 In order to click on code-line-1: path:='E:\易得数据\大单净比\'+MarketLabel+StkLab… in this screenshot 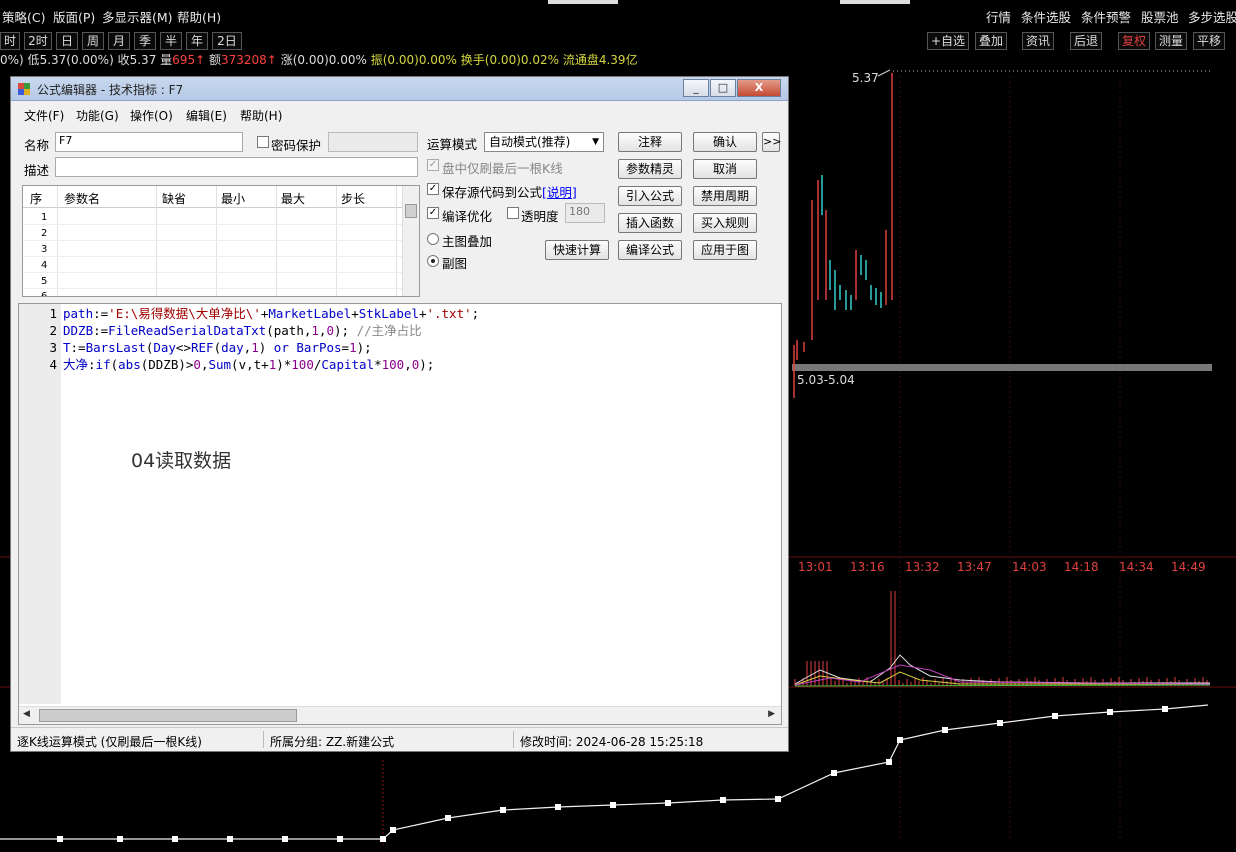, I will do `click(271, 313)`.